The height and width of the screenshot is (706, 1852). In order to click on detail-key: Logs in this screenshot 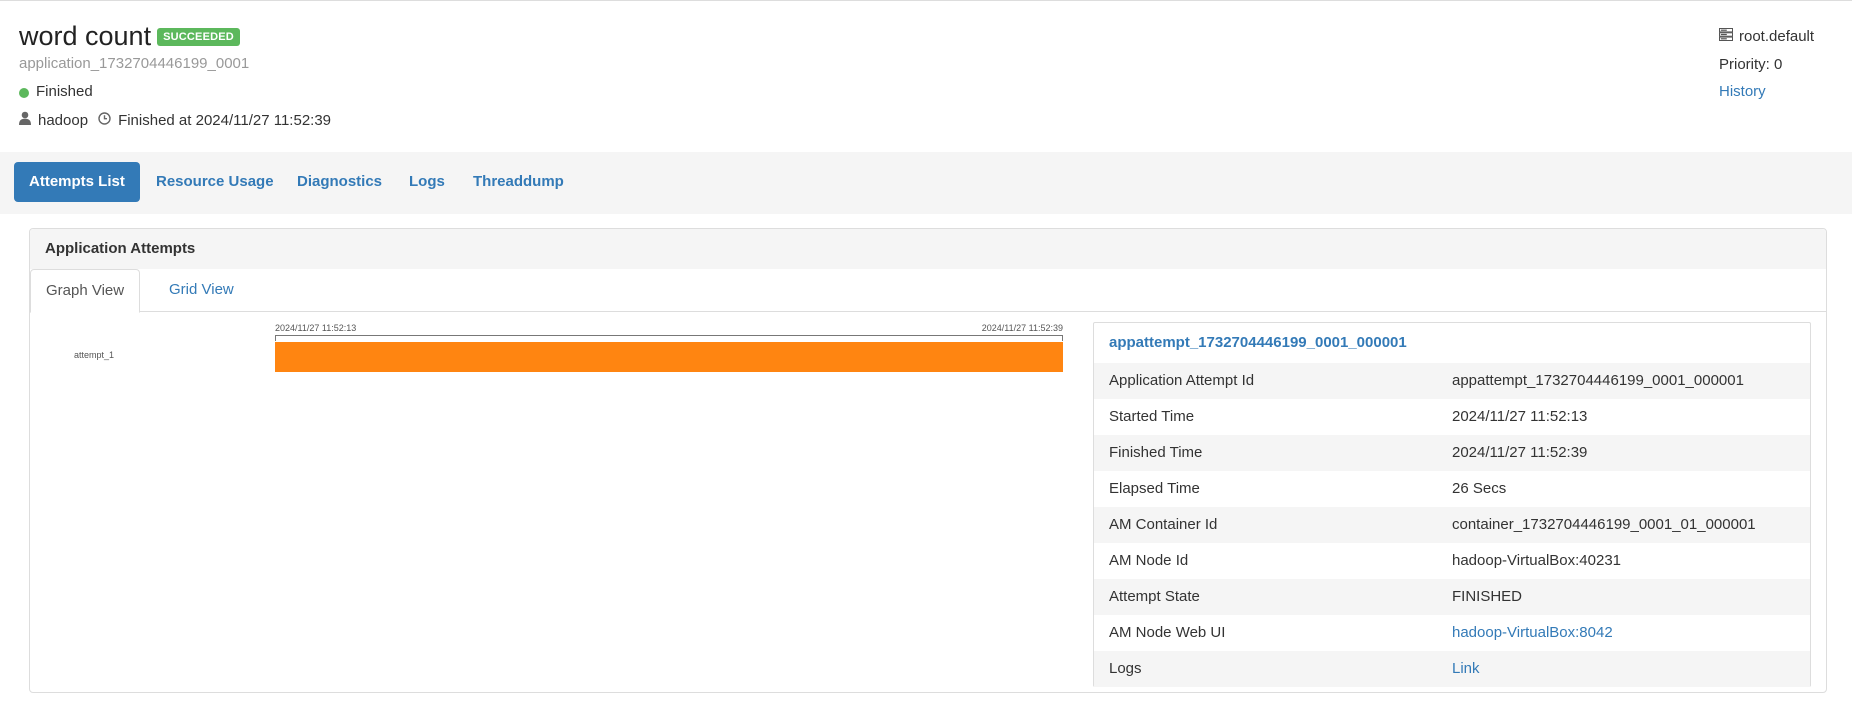, I will do `click(1125, 668)`.